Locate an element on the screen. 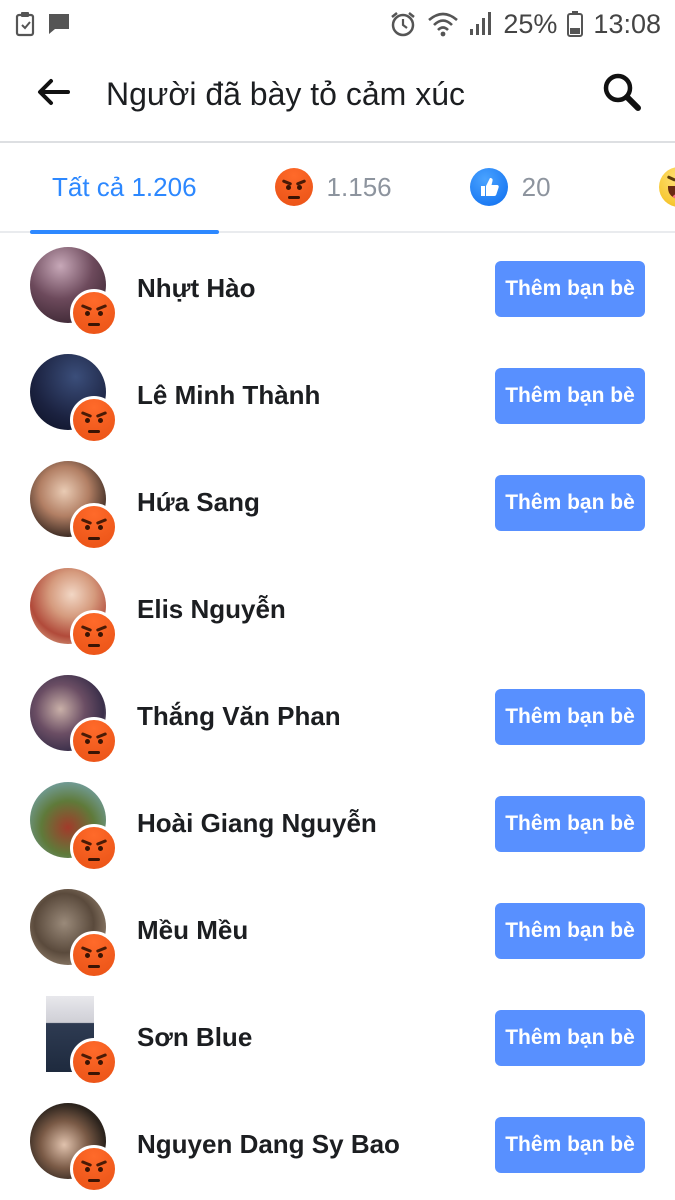 The image size is (675, 1200). person-name: Nguyen Dang Sy Bao is located at coordinates (268, 1144).